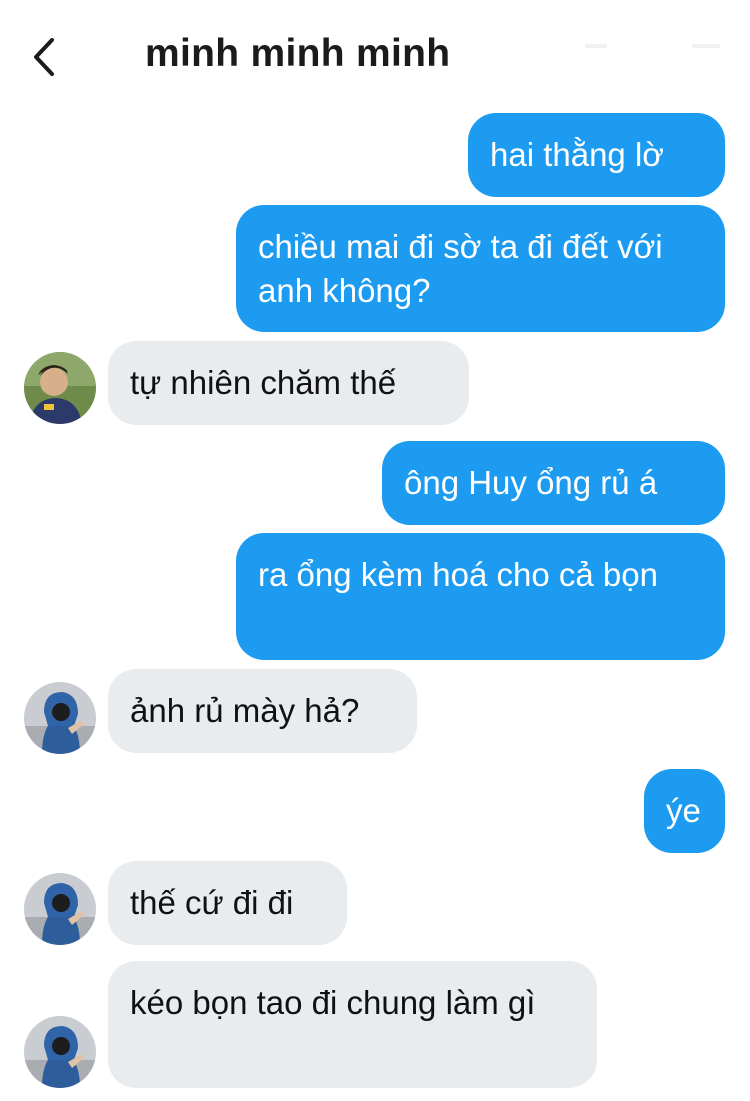 The width and height of the screenshot is (750, 1101). What do you see at coordinates (458, 574) in the screenshot?
I see `message-text: ra ổng kèm hoá cho cả bọn` at bounding box center [458, 574].